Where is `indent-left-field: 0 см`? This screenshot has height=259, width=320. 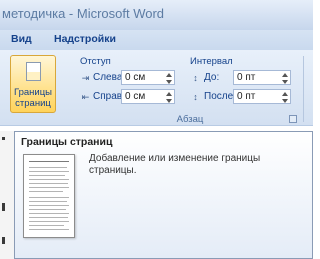
indent-left-field: 0 см is located at coordinates (148, 77).